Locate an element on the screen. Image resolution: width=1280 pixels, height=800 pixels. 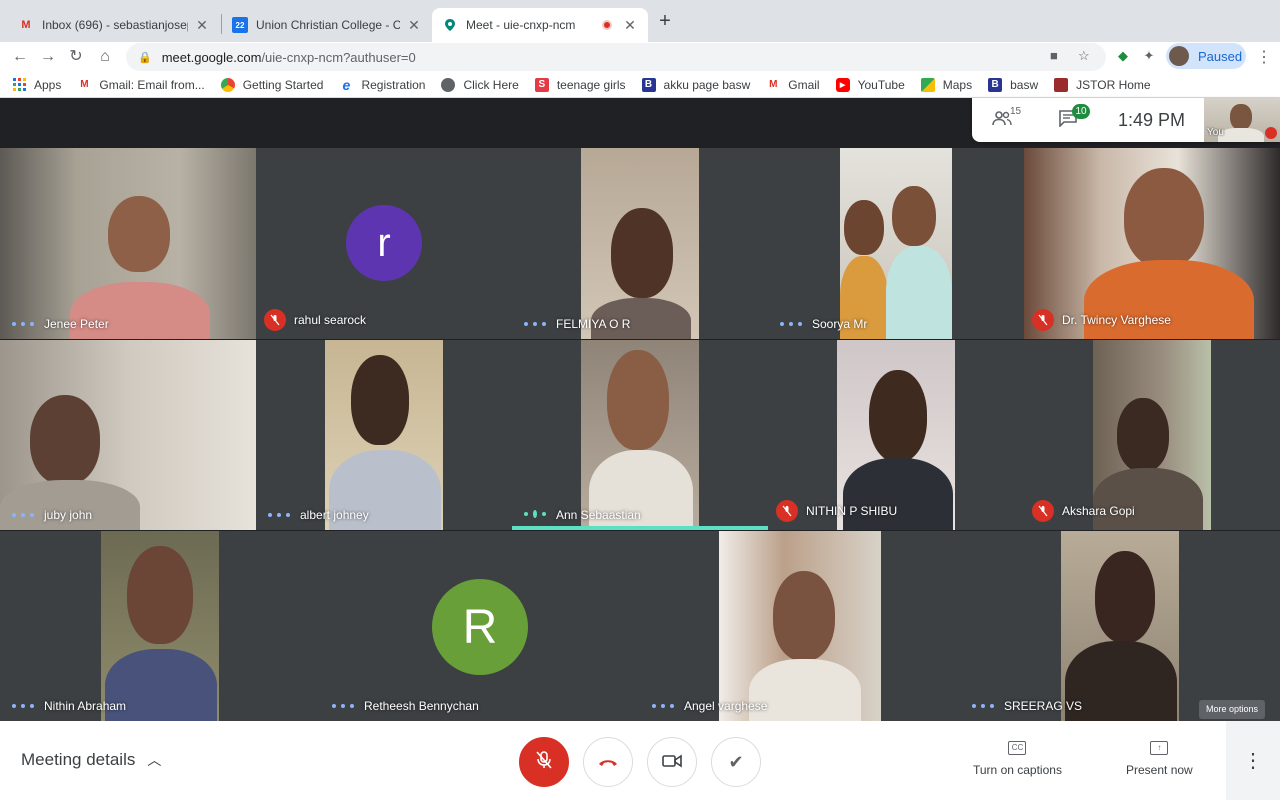
checkmark-icon: ✔ is located at coordinates (736, 761).